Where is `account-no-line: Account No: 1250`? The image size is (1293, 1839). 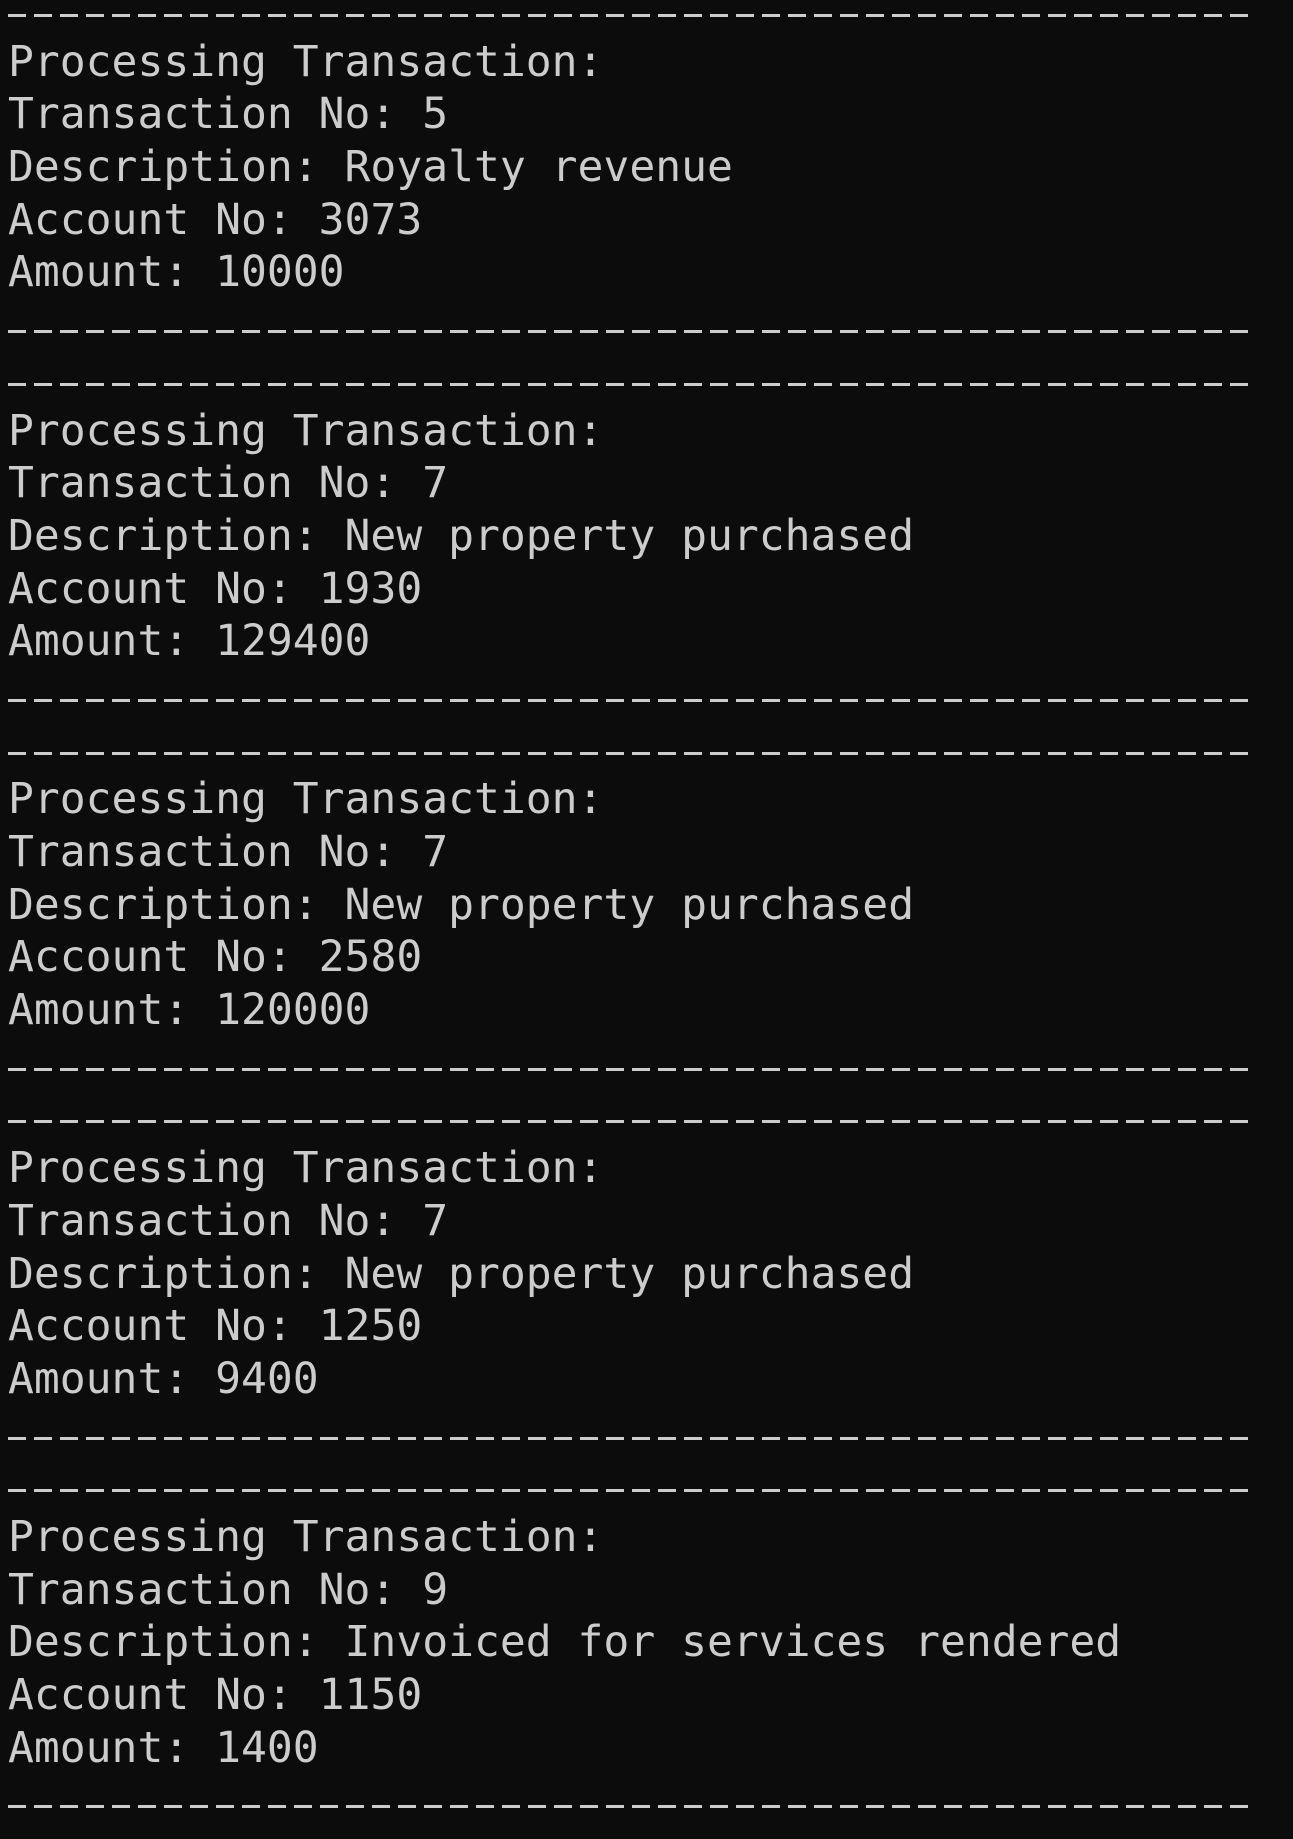
account-no-line: Account No: 1250 is located at coordinates (630, 1326).